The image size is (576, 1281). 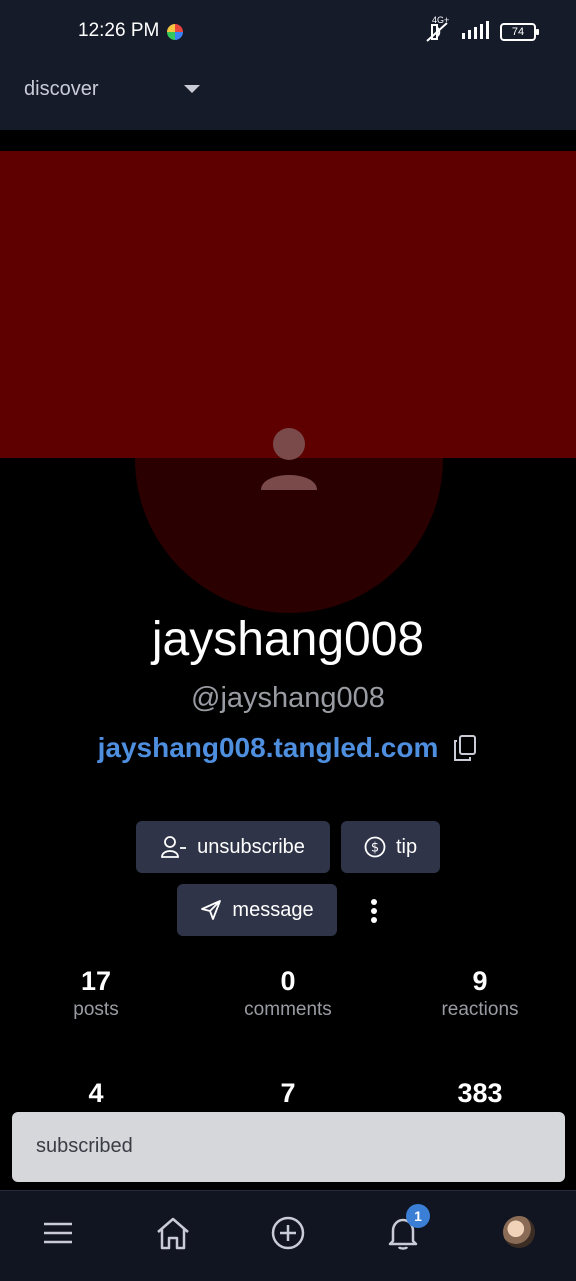 I want to click on unsubscribe-button: unsubscribe, so click(x=233, y=847).